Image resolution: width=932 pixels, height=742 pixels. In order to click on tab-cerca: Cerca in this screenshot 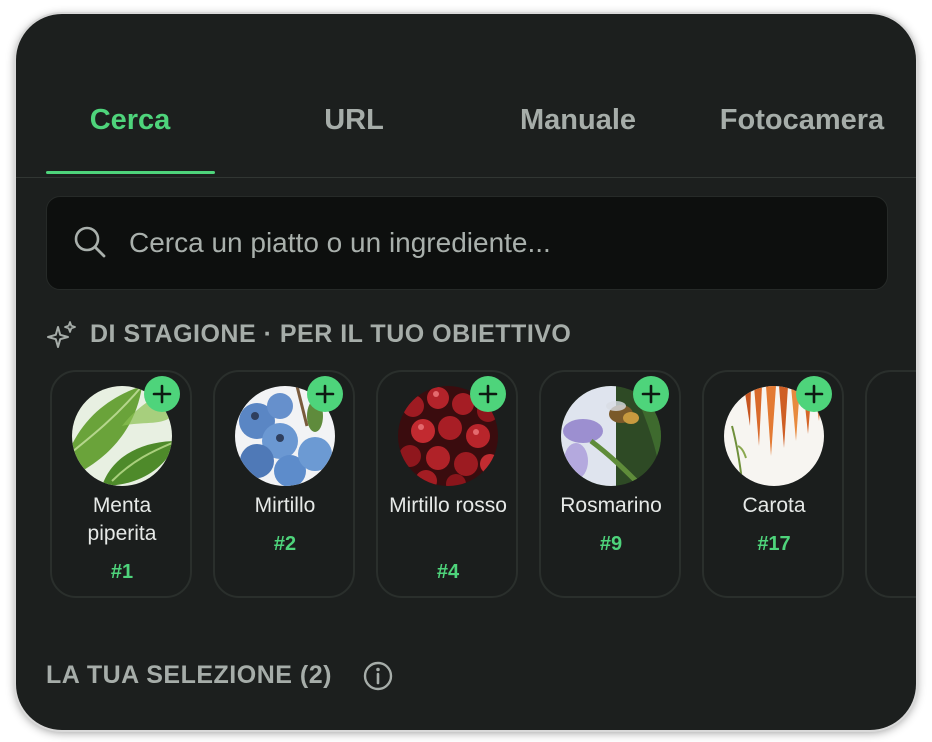, I will do `click(130, 120)`.